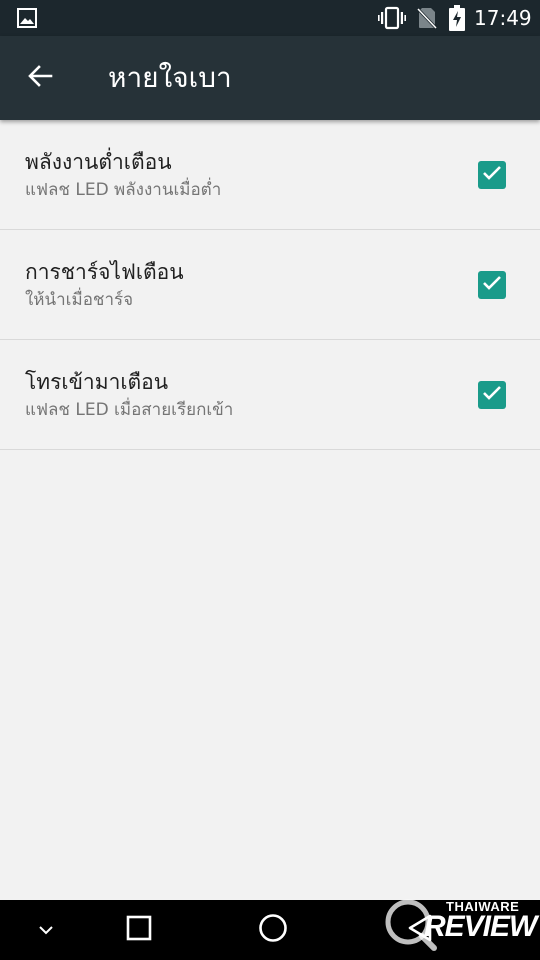 Image resolution: width=540 pixels, height=960 pixels. Describe the element at coordinates (392, 18) in the screenshot. I see `vibrate-icon` at that location.